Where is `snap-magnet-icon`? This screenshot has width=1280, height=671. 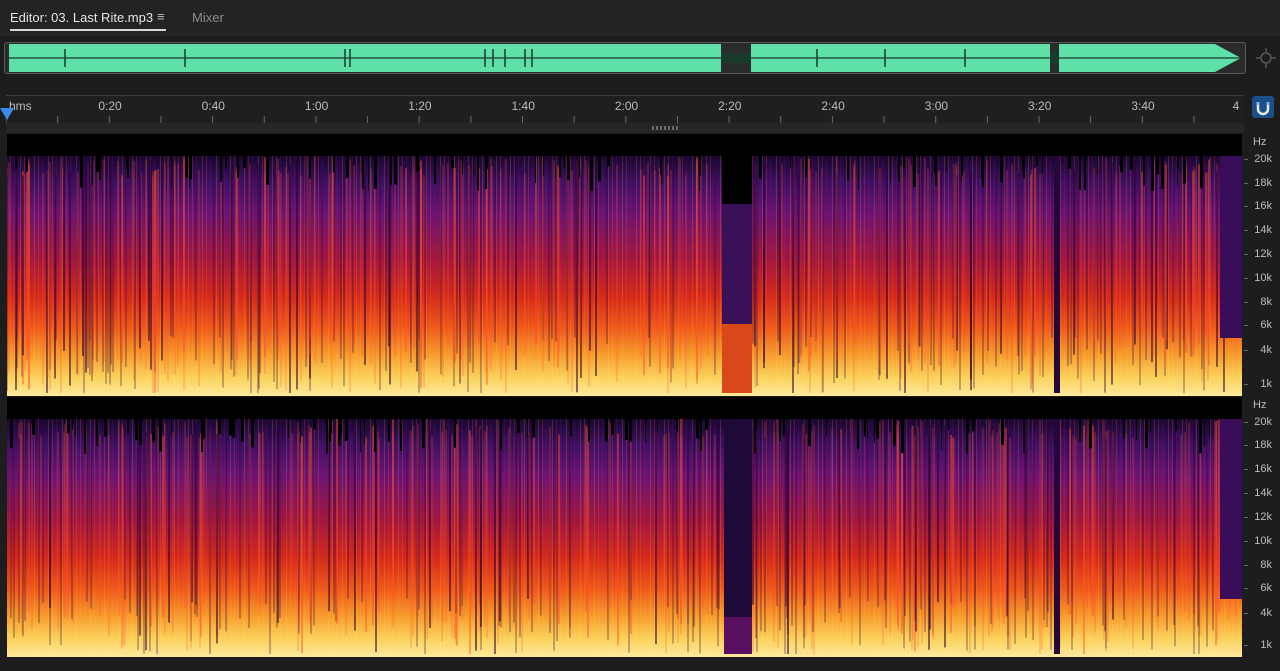
snap-magnet-icon is located at coordinates (1263, 109).